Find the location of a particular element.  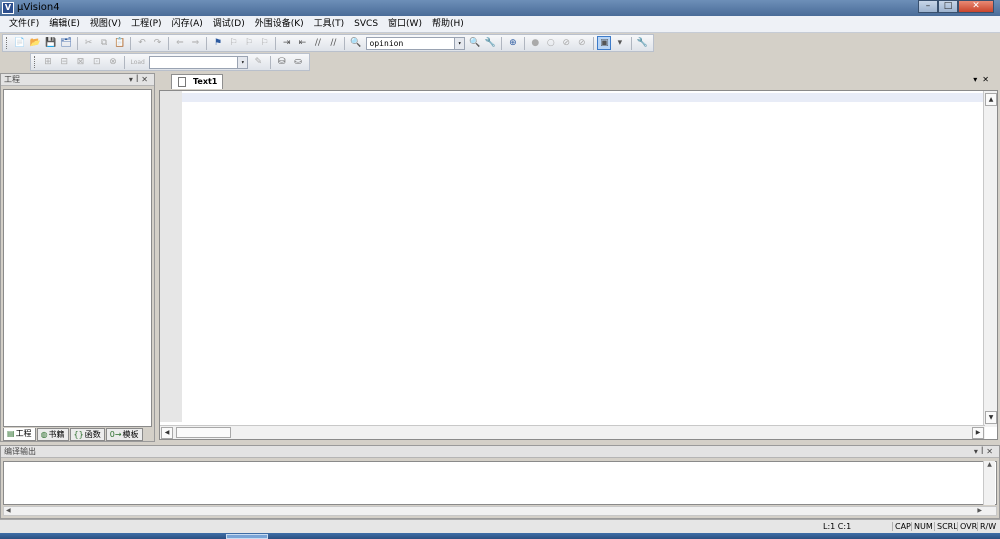

menu-file: 文件(F) is located at coordinates (24, 24).